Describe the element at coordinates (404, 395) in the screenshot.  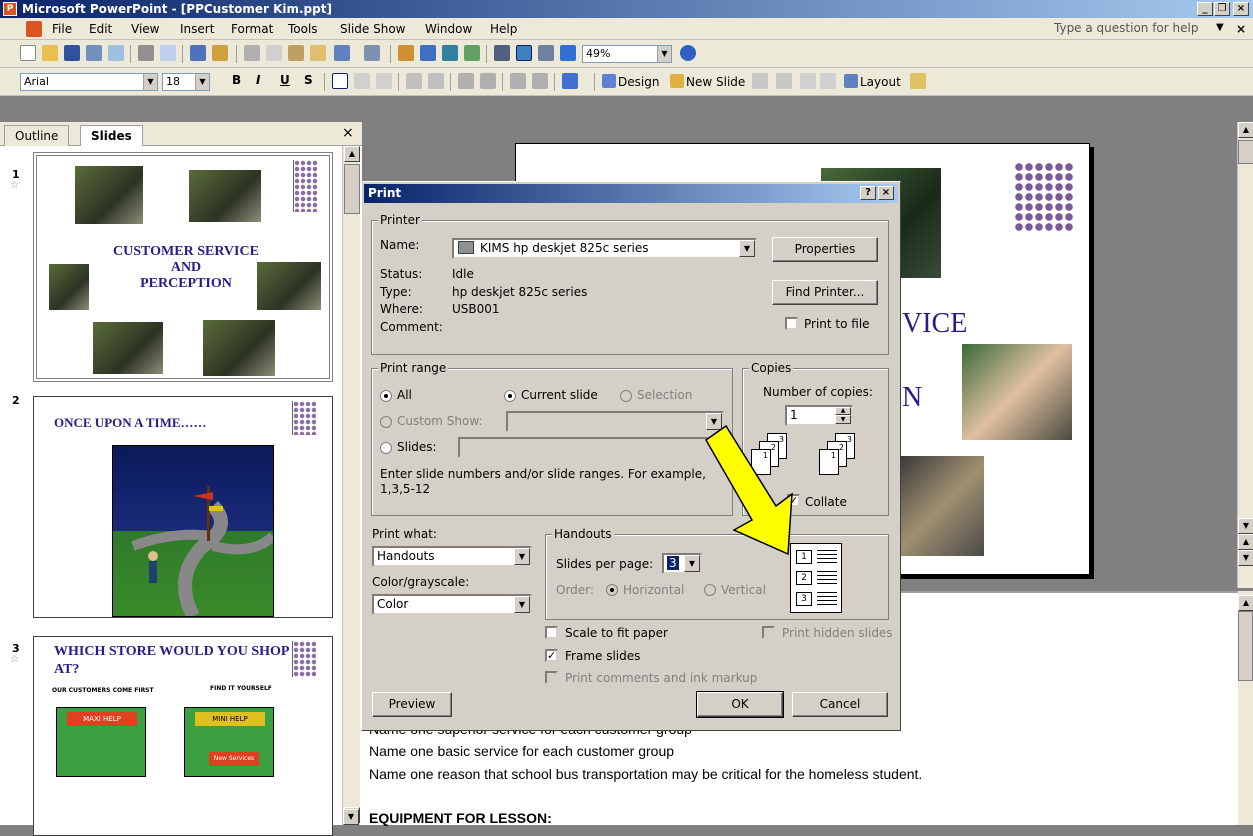
I see `all-label: All` at that location.